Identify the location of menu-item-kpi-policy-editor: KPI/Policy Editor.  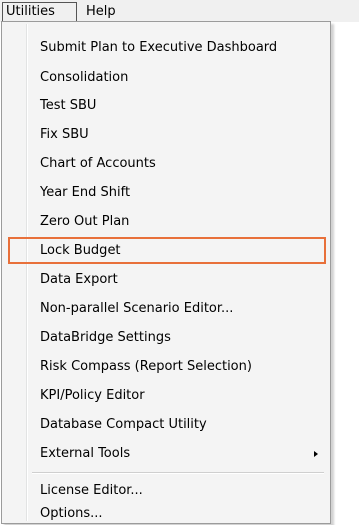
(166, 395).